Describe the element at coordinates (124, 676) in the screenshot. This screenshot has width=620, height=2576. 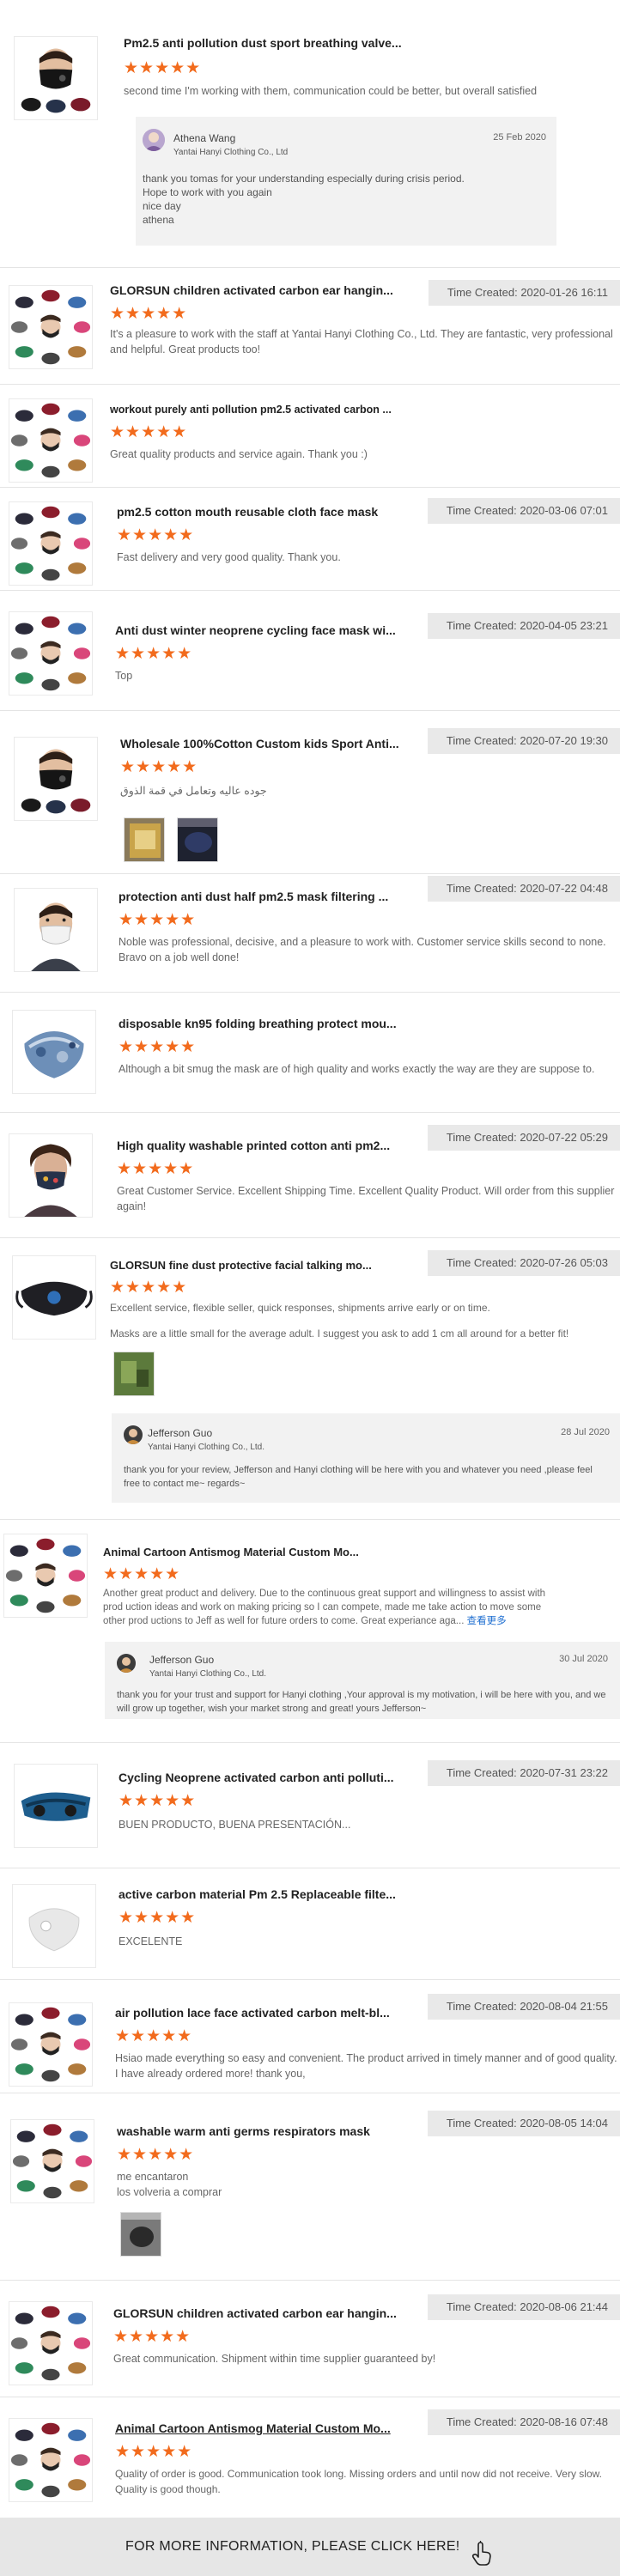
I see `review-text: Top` at that location.